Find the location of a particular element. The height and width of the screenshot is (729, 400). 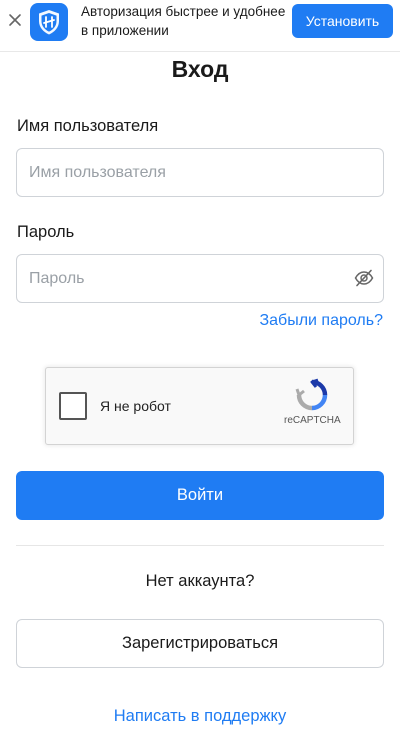

password-label: Пароль is located at coordinates (46, 232).